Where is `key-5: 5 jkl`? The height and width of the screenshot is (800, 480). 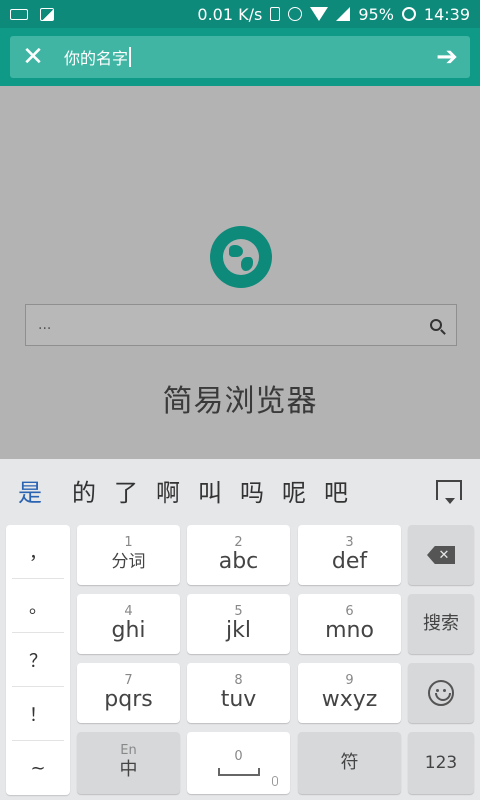
key-5: 5 jkl is located at coordinates (238, 624).